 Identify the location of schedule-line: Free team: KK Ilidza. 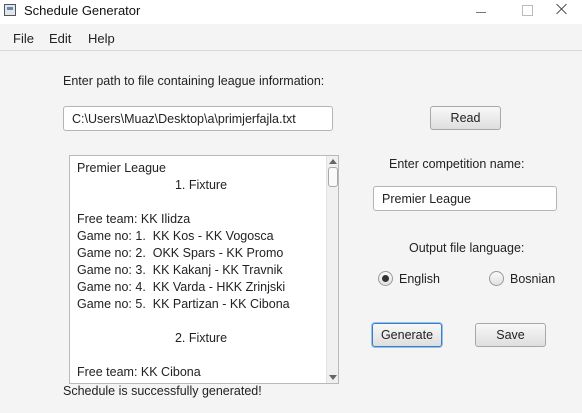
(134, 219).